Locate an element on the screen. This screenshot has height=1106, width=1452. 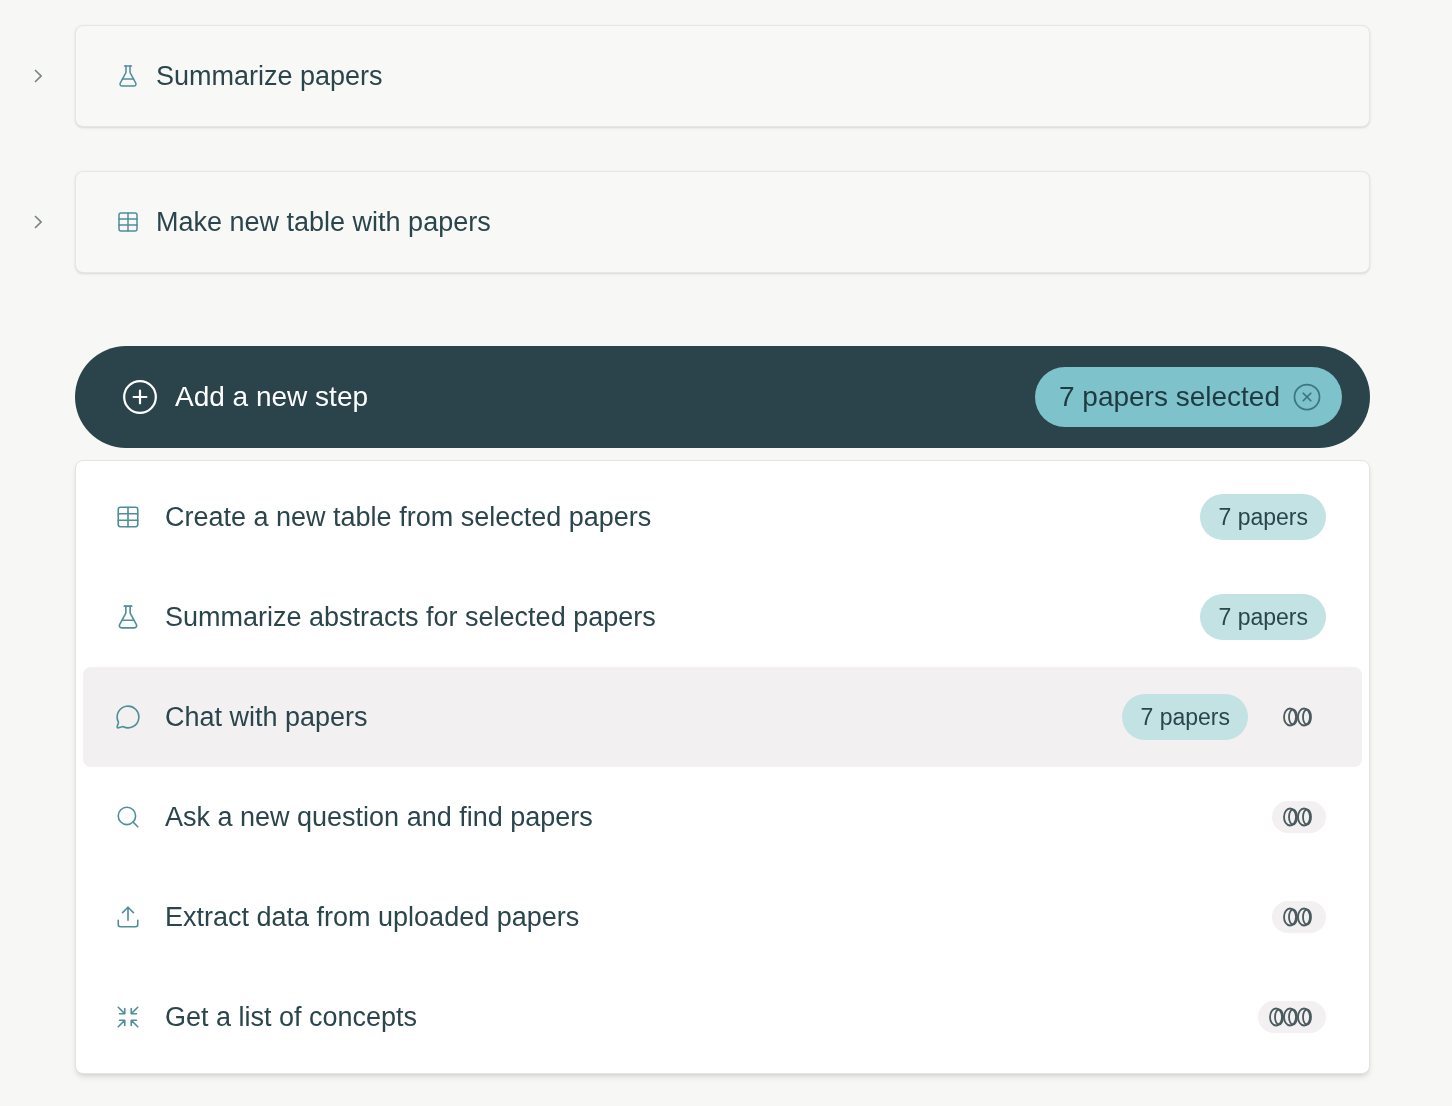
menu-option: Get a list of concepts is located at coordinates (722, 1017).